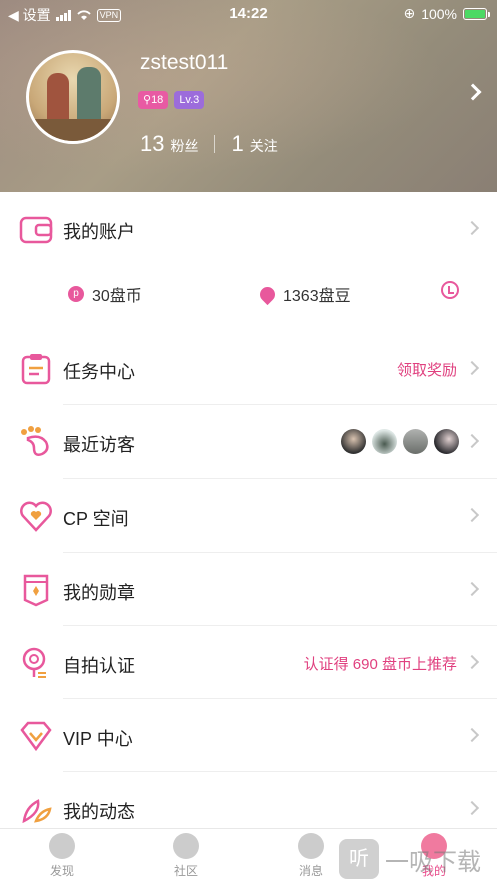 This screenshot has height=883, width=497. What do you see at coordinates (248, 735) in the screenshot?
I see `vip-center-row: VIP 中心` at bounding box center [248, 735].